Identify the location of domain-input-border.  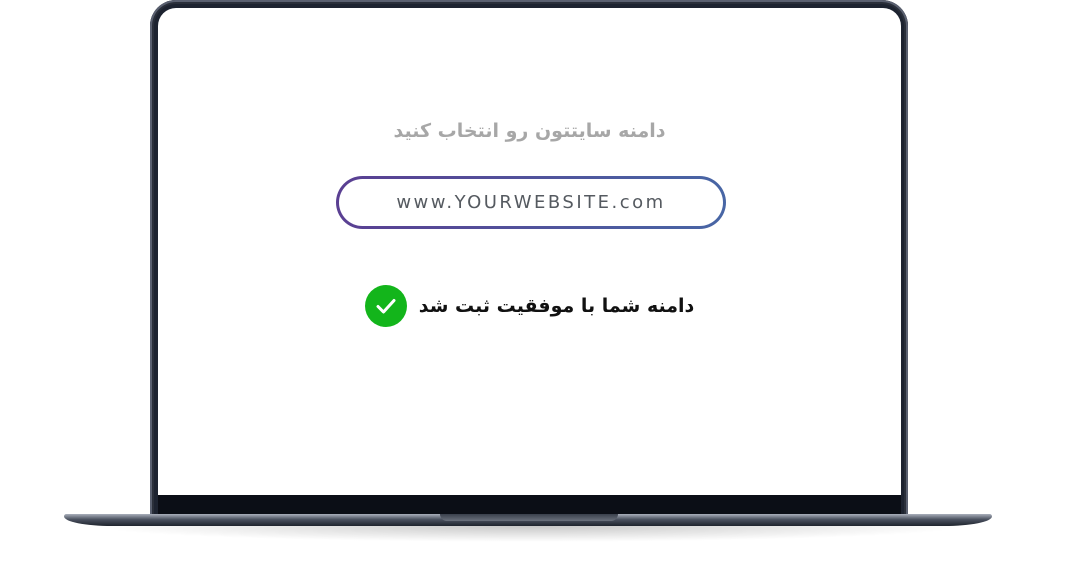
(531, 202).